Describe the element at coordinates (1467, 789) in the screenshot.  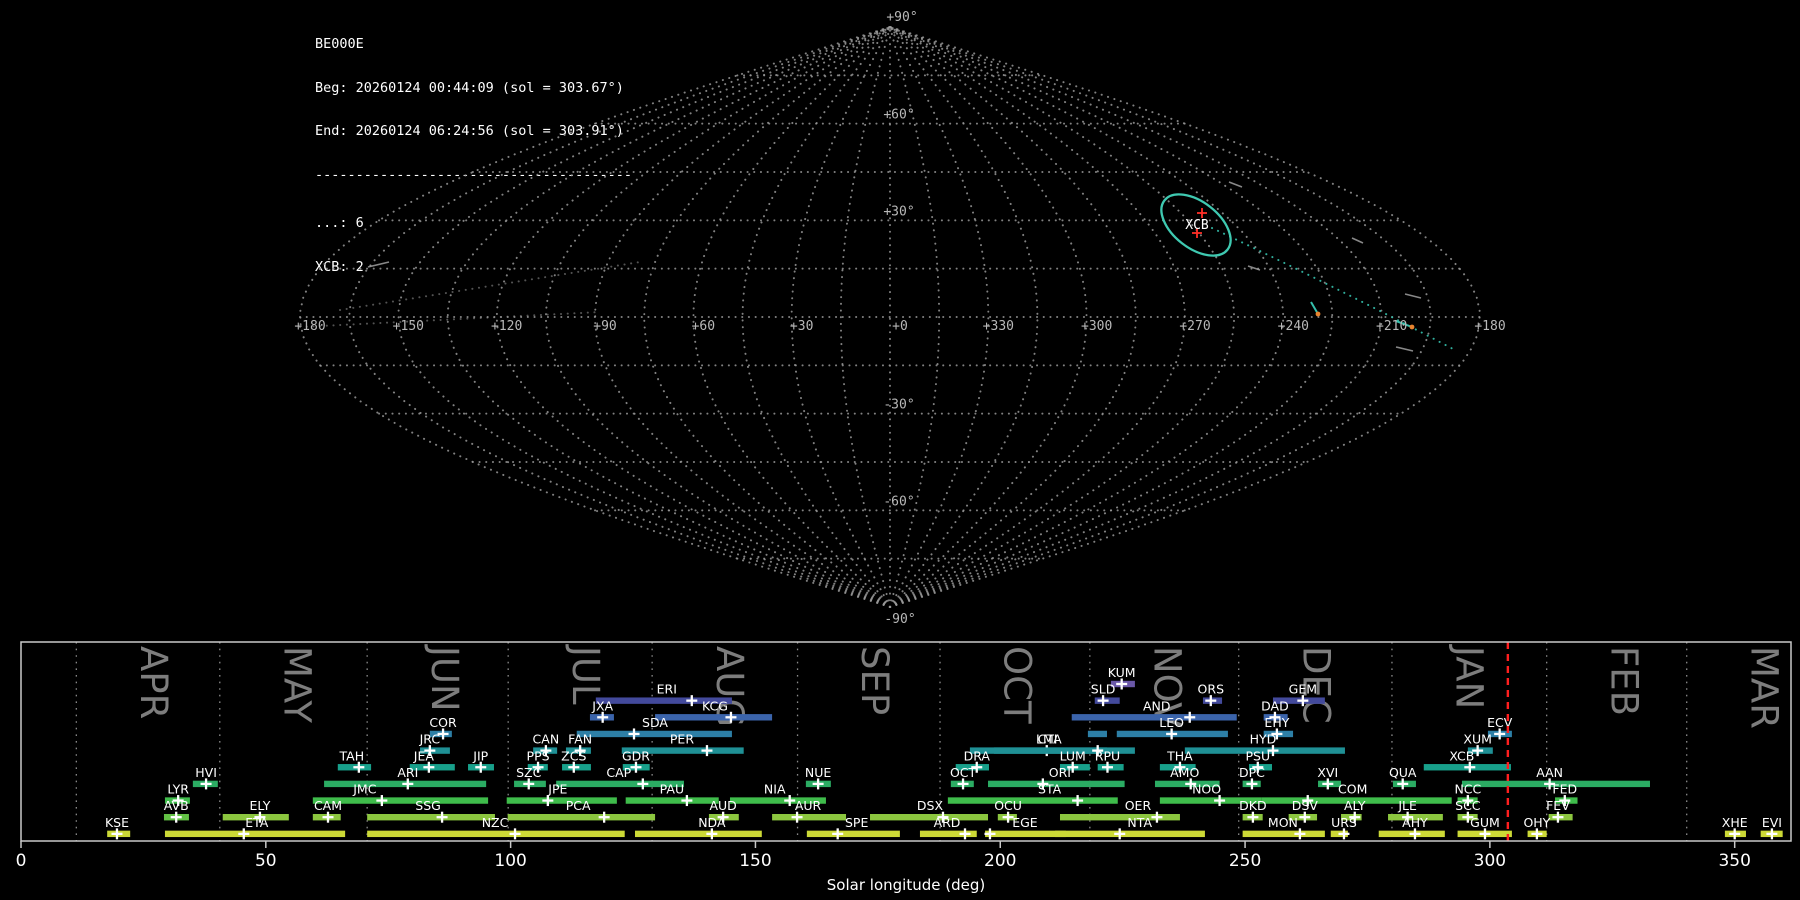
I see `shower-code-label: NCC` at that location.